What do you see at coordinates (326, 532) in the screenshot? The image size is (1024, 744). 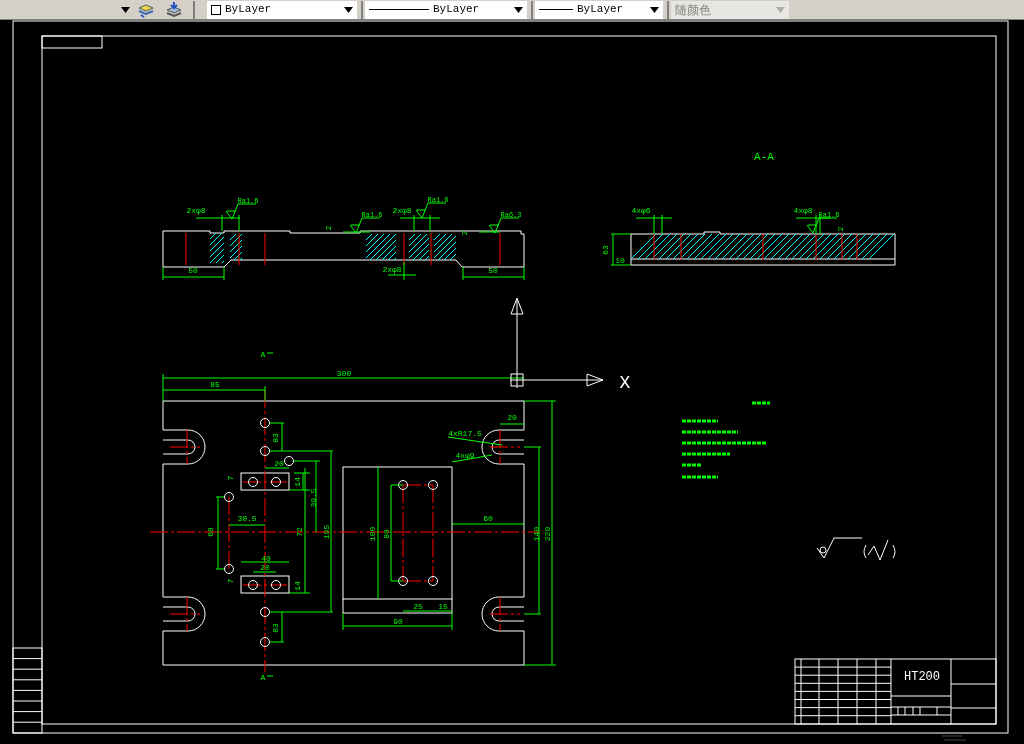 I see `dimension-text: 195` at bounding box center [326, 532].